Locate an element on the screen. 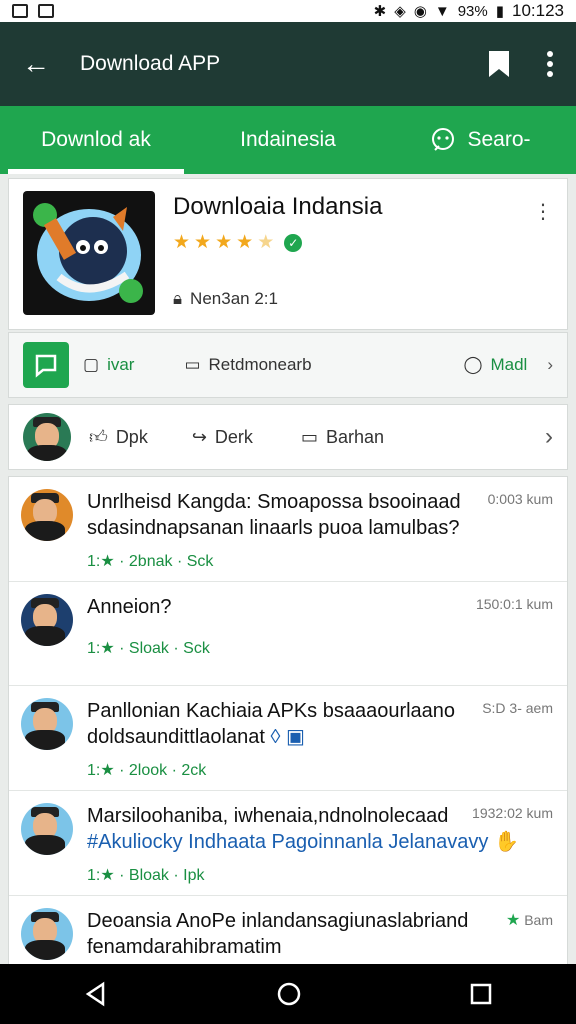 The height and width of the screenshot is (1024, 576). tab-label: Downlod ak is located at coordinates (96, 139).